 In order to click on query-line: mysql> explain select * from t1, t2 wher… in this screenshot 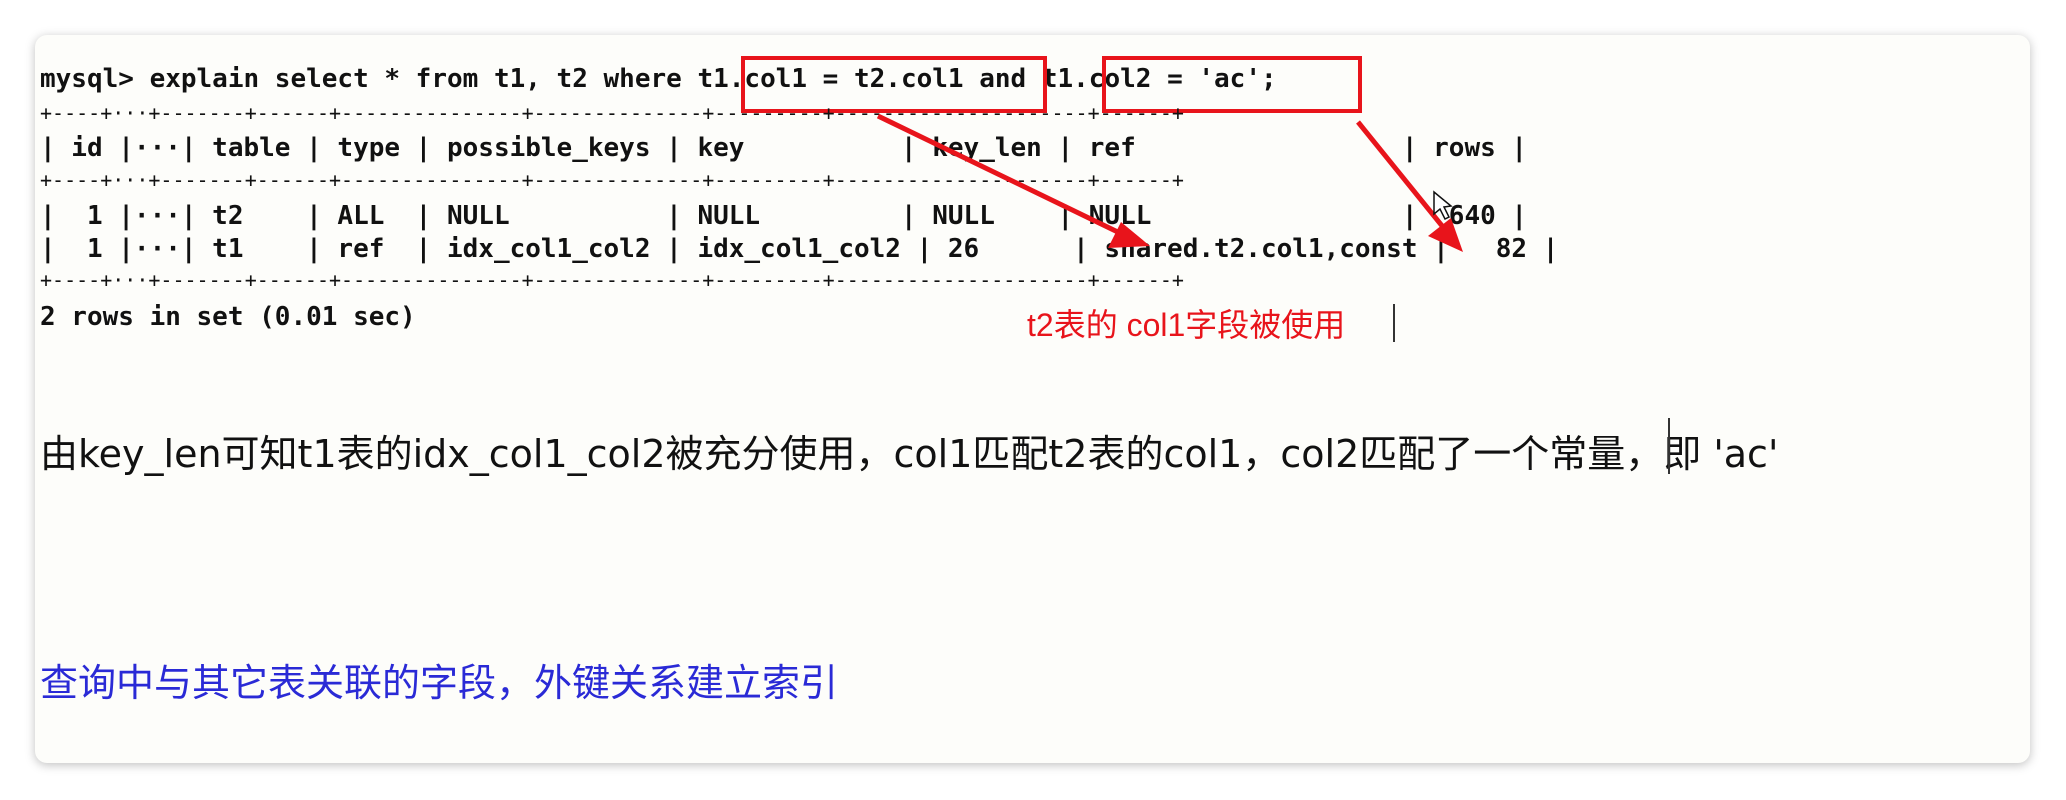, I will do `click(658, 79)`.